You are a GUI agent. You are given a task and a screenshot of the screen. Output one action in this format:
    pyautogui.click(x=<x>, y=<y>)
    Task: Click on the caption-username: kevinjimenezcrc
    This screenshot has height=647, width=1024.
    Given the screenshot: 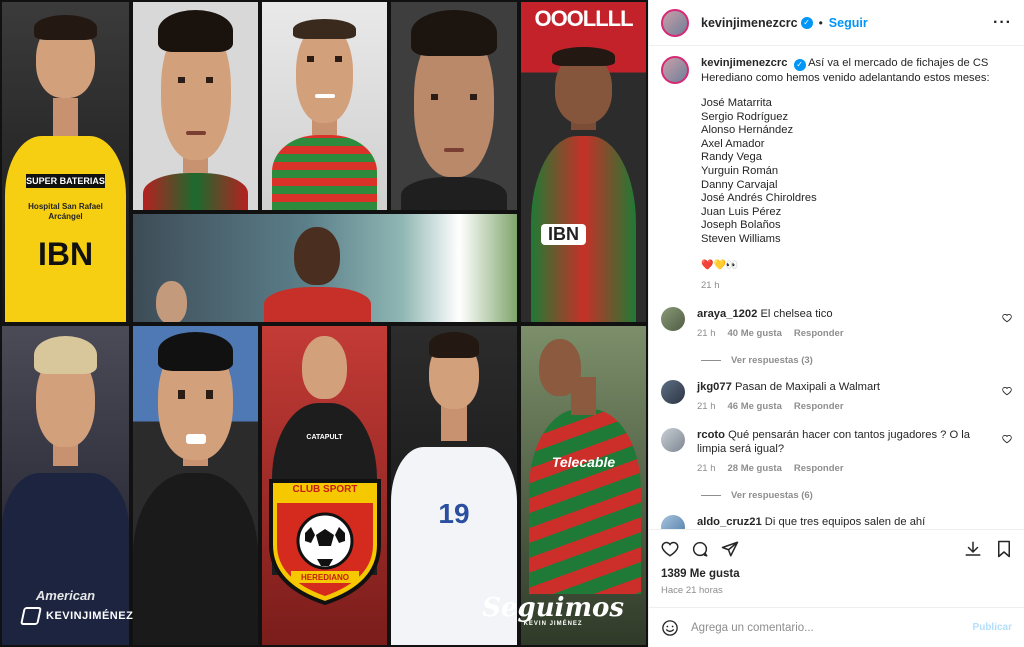 What is the action you would take?
    pyautogui.click(x=744, y=63)
    